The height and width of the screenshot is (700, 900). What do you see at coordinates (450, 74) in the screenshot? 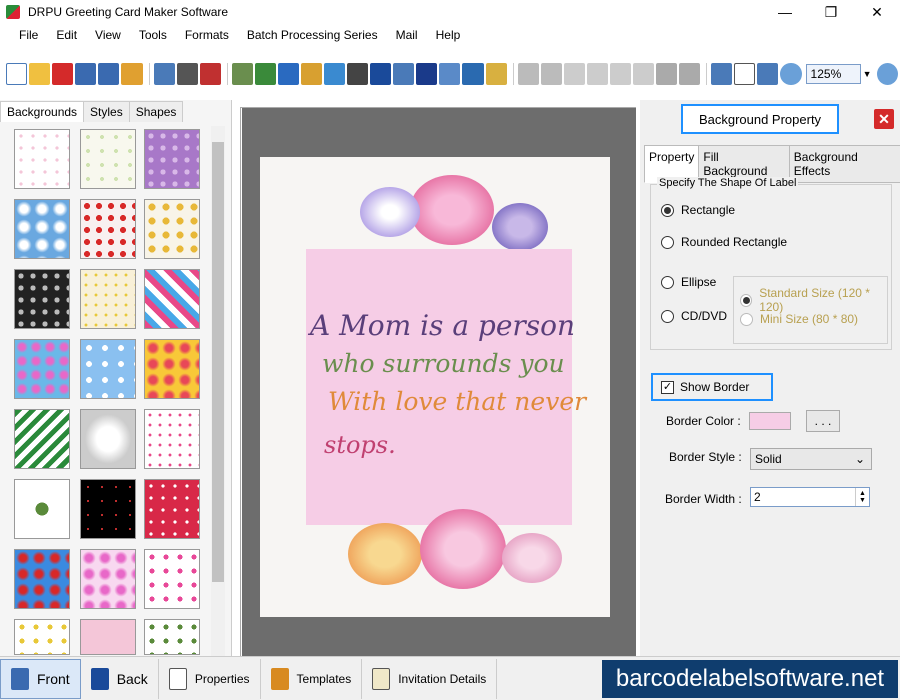
I see `email-icon` at bounding box center [450, 74].